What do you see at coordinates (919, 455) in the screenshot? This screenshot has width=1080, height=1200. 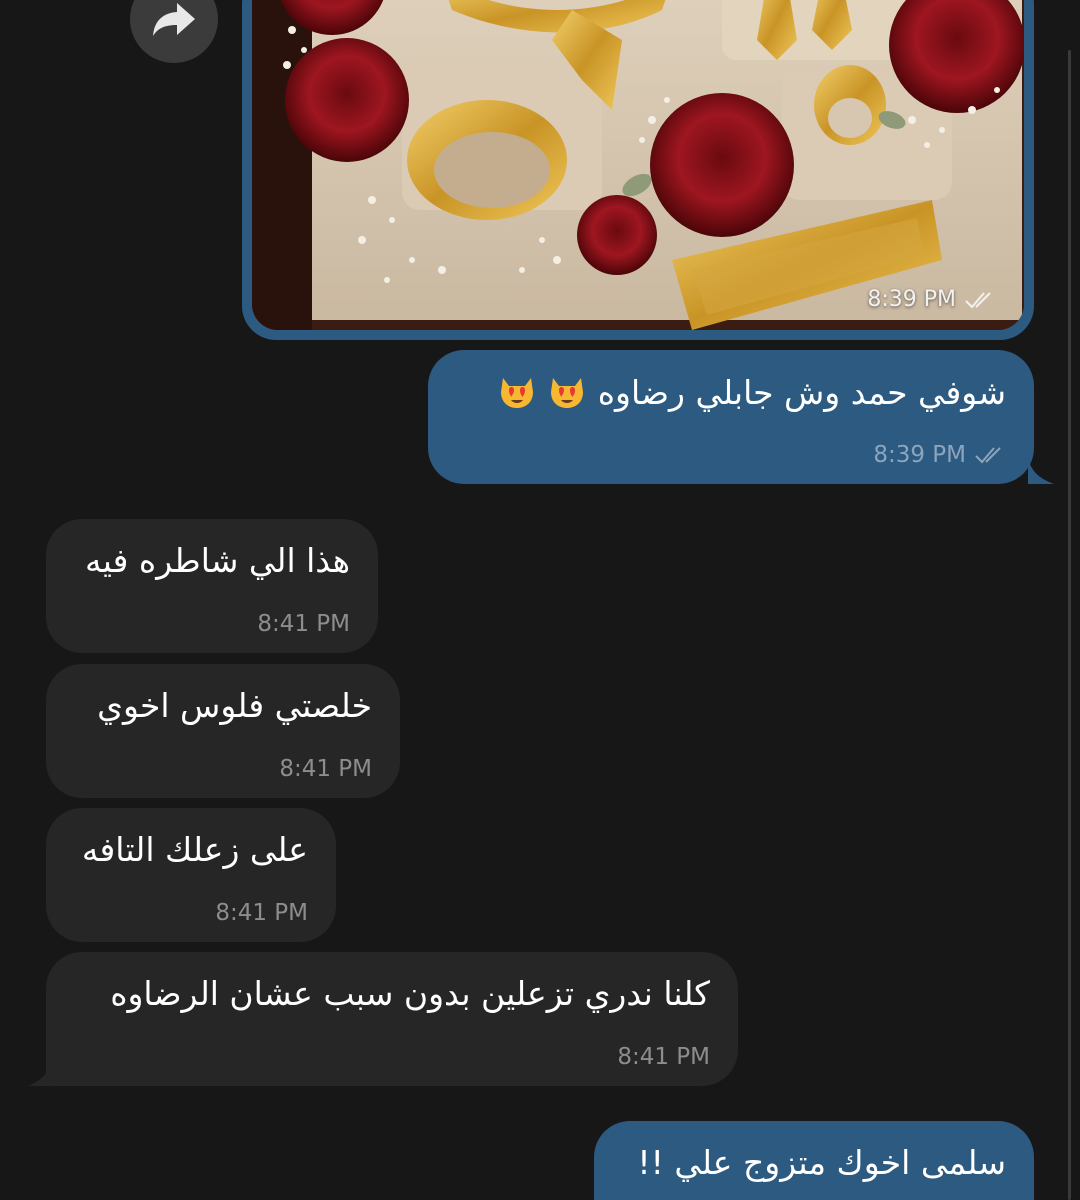 I see `timestamp: 8:39 PM` at bounding box center [919, 455].